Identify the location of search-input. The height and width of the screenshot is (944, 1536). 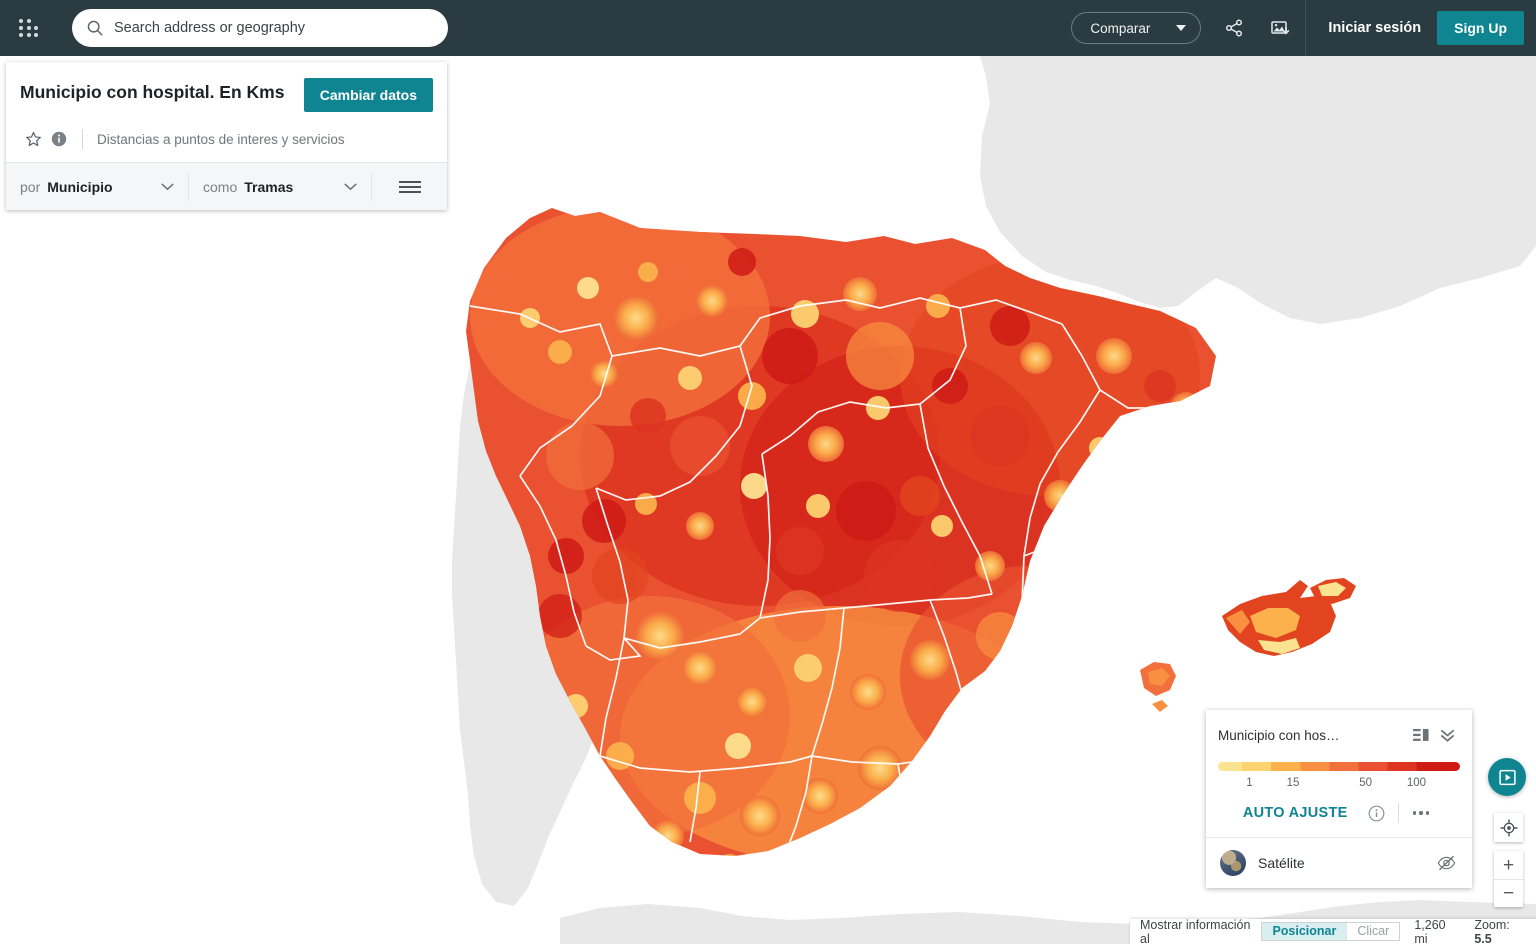
(274, 28).